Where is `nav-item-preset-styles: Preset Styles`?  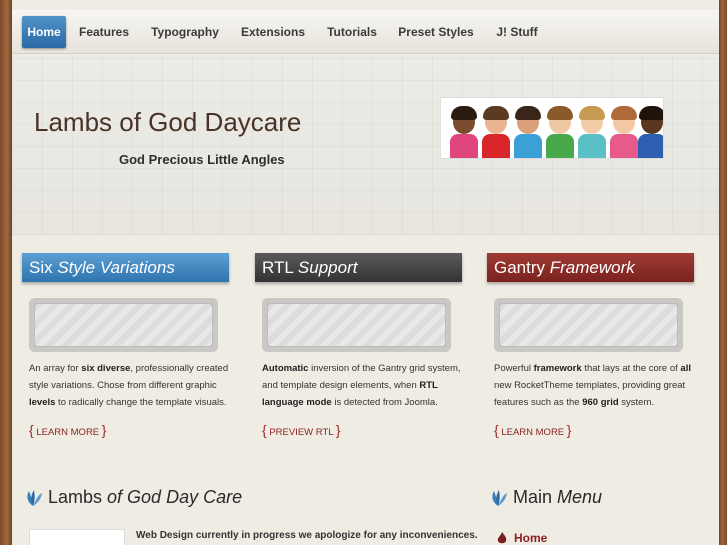
nav-item-preset-styles: Preset Styles is located at coordinates (436, 32).